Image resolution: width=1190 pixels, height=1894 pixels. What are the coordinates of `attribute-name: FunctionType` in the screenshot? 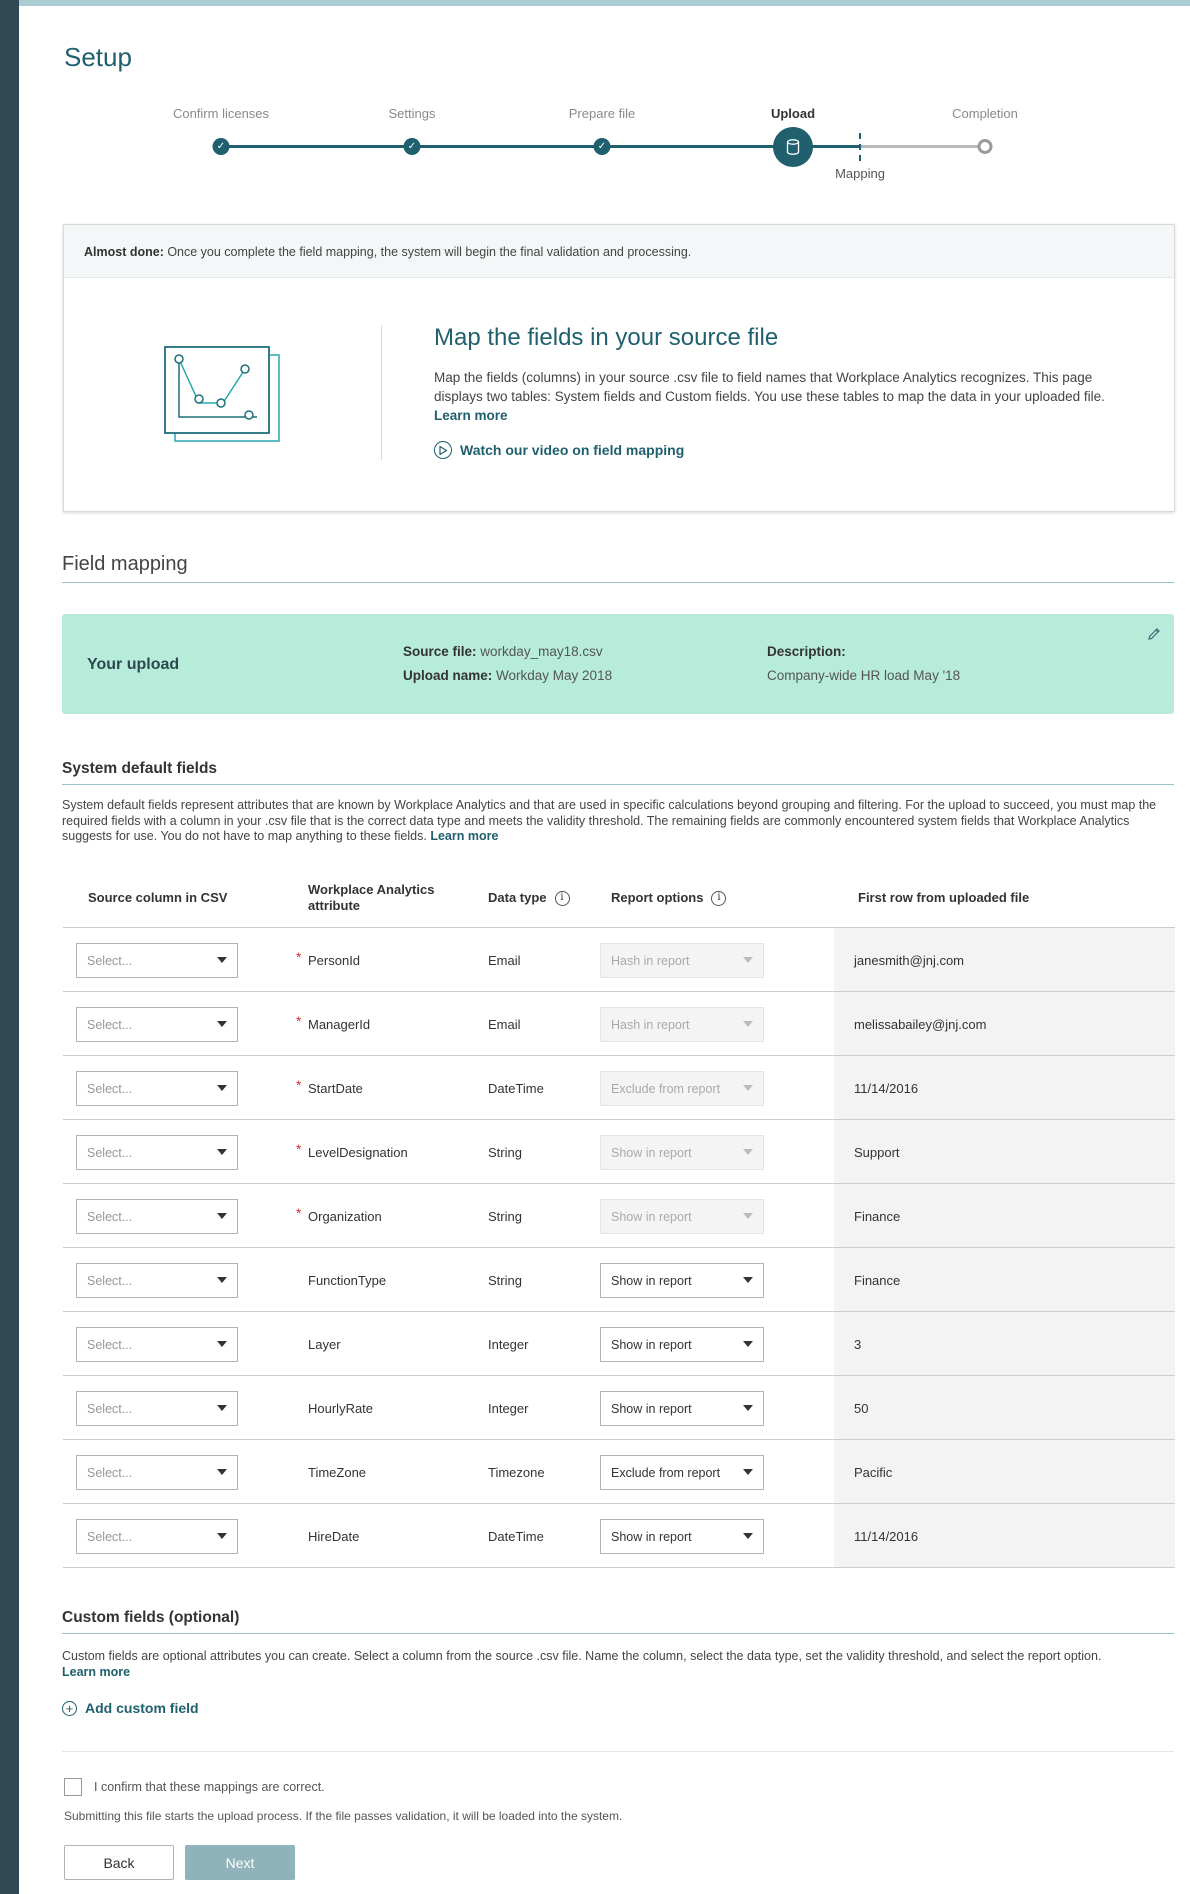 It's located at (347, 1280).